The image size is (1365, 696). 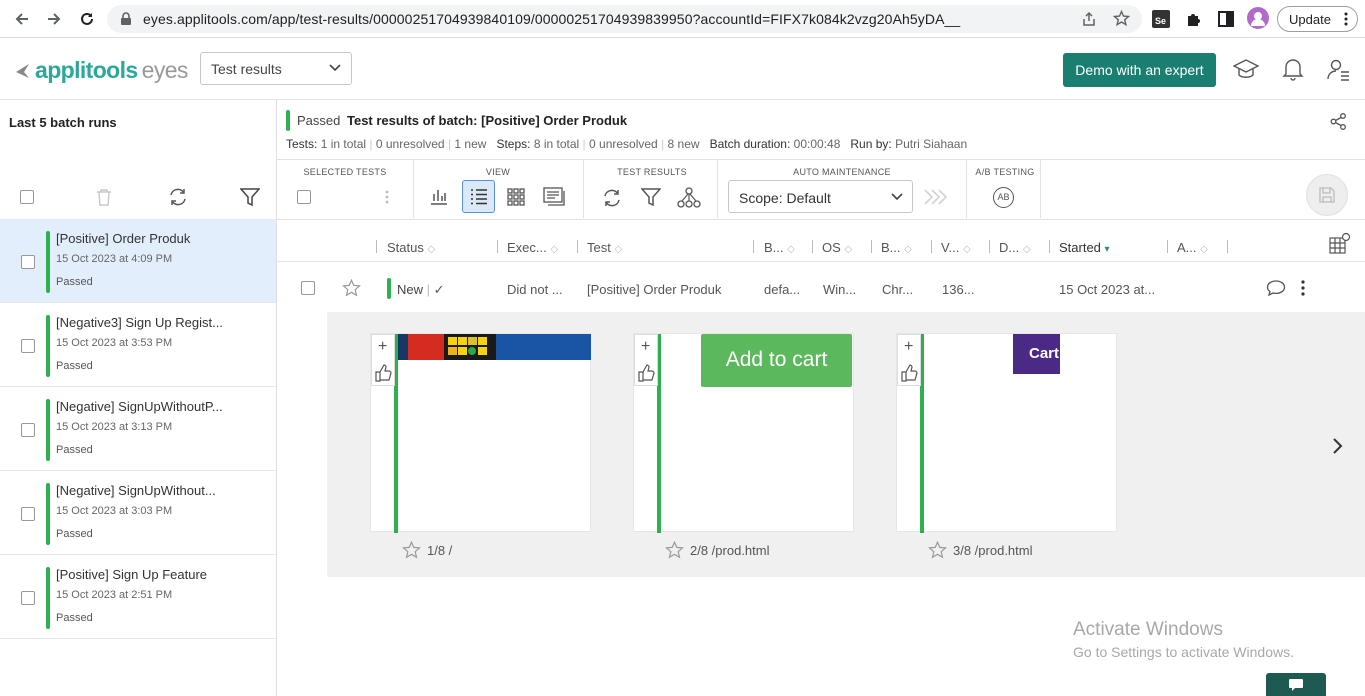 What do you see at coordinates (276, 68) in the screenshot?
I see `view-select: Test results` at bounding box center [276, 68].